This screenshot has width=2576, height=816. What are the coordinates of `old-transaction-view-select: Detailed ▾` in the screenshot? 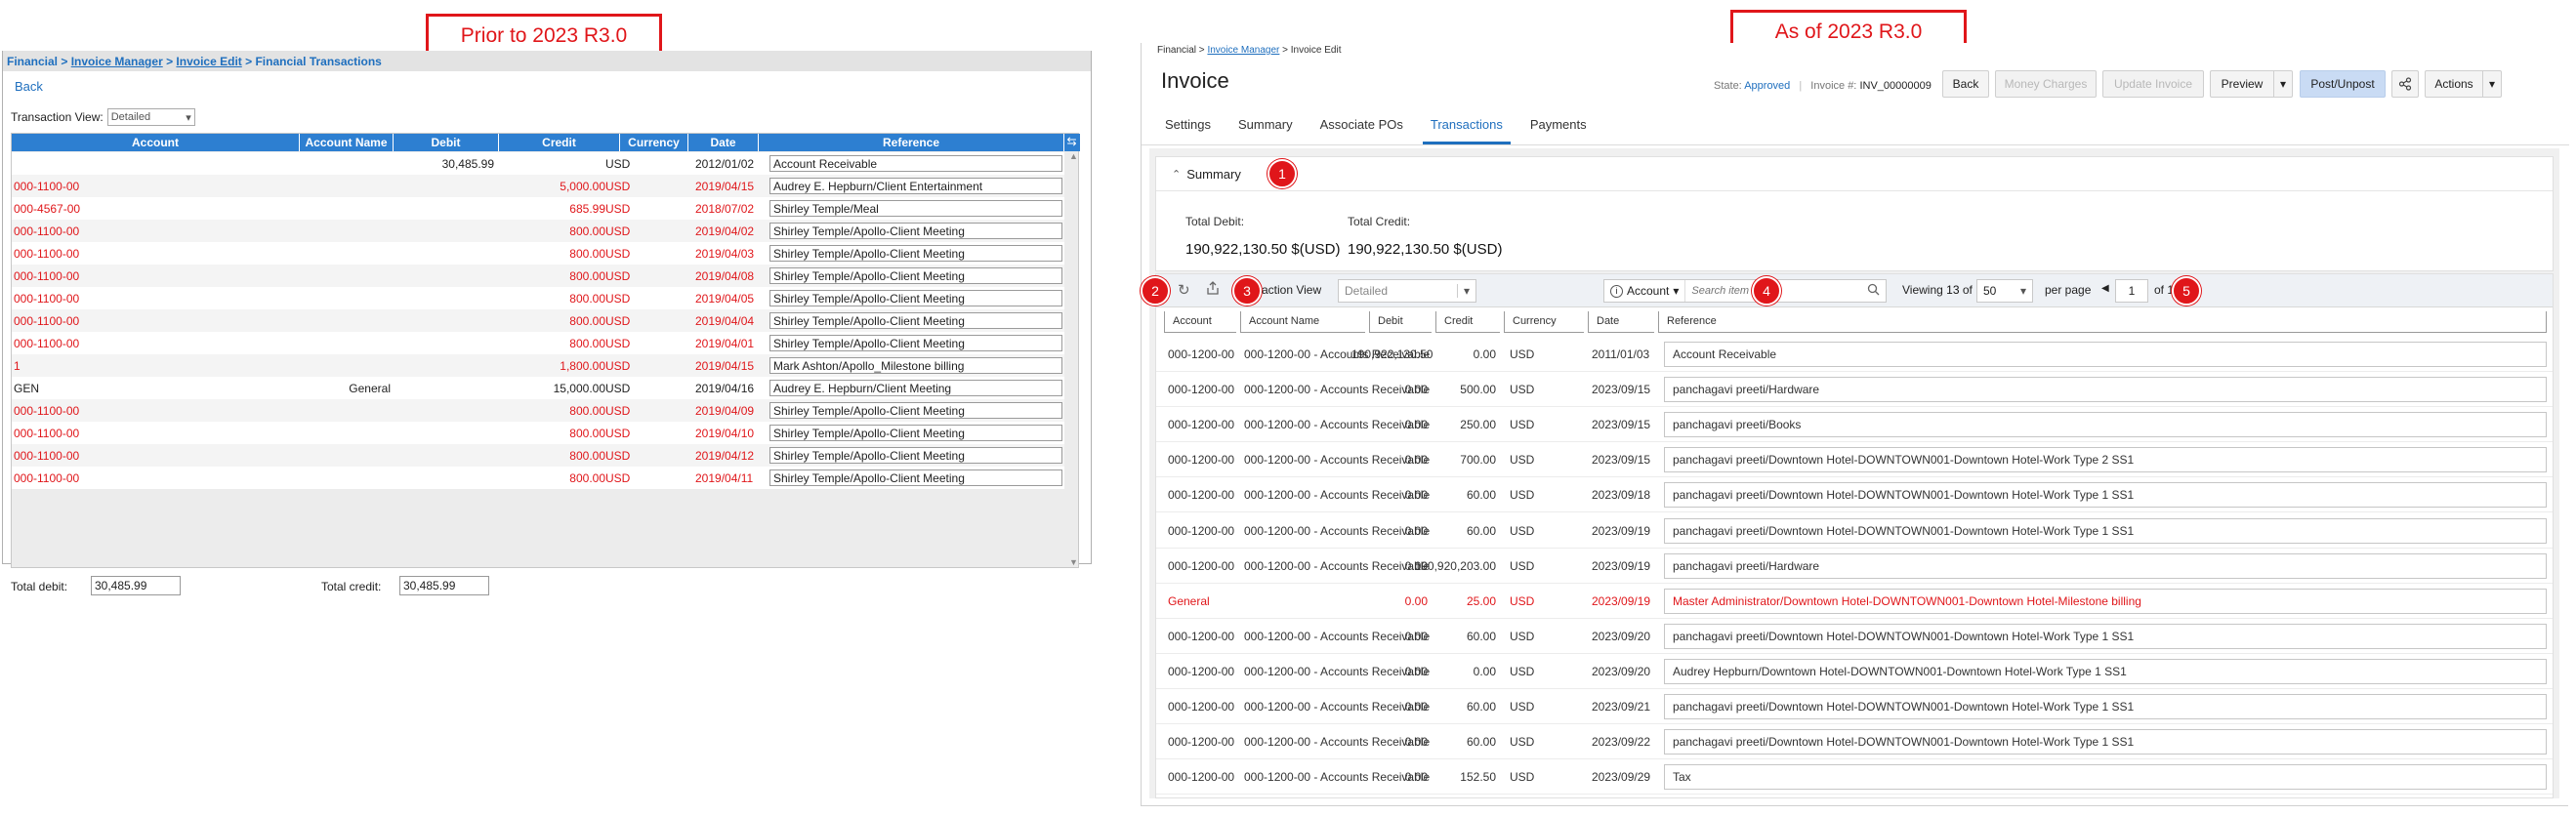 It's located at (150, 117).